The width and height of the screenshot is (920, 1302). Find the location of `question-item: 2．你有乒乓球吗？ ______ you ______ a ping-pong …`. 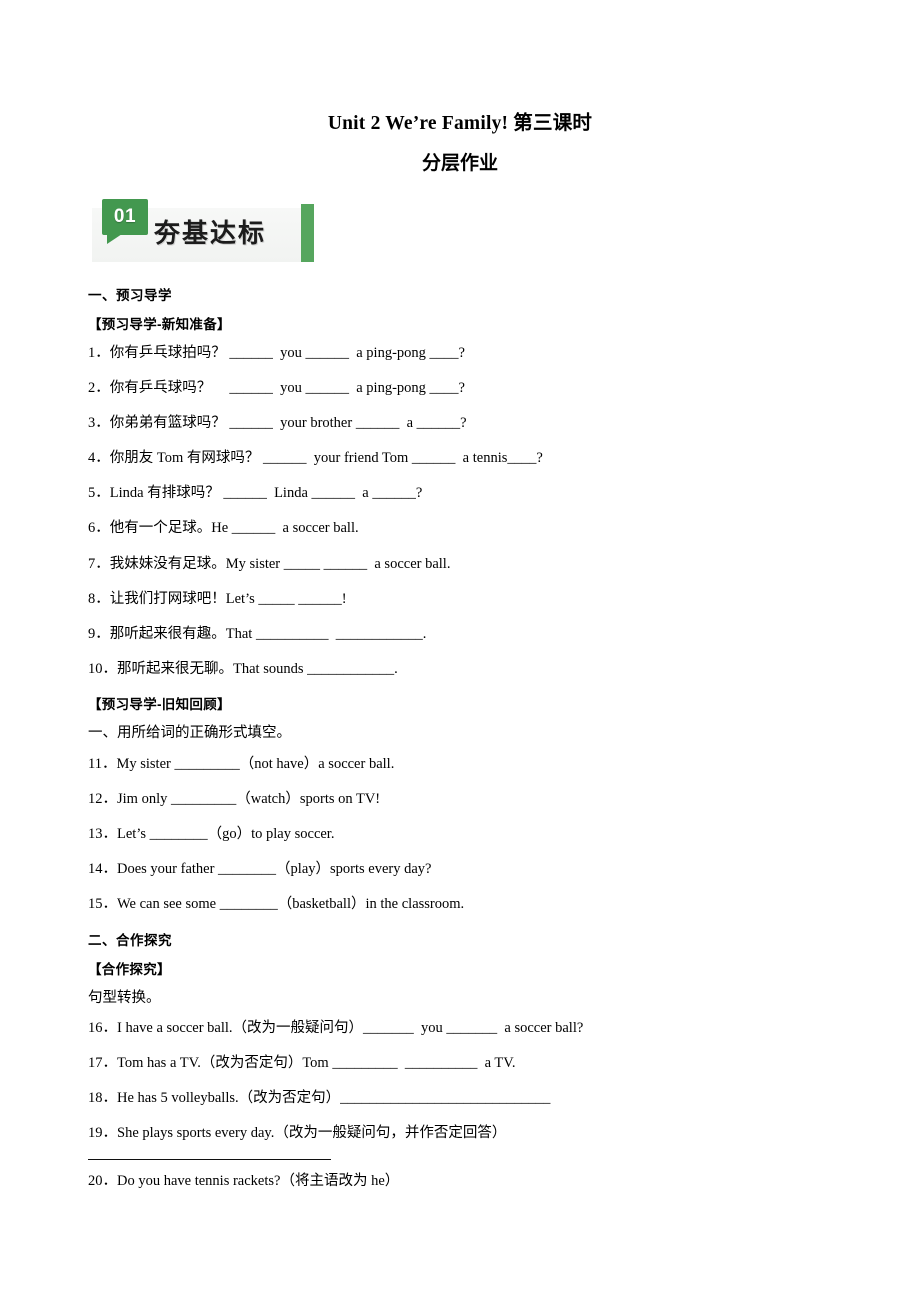

question-item: 2．你有乒乓球吗？ ______ you ______ a ping-pong … is located at coordinates (276, 388).